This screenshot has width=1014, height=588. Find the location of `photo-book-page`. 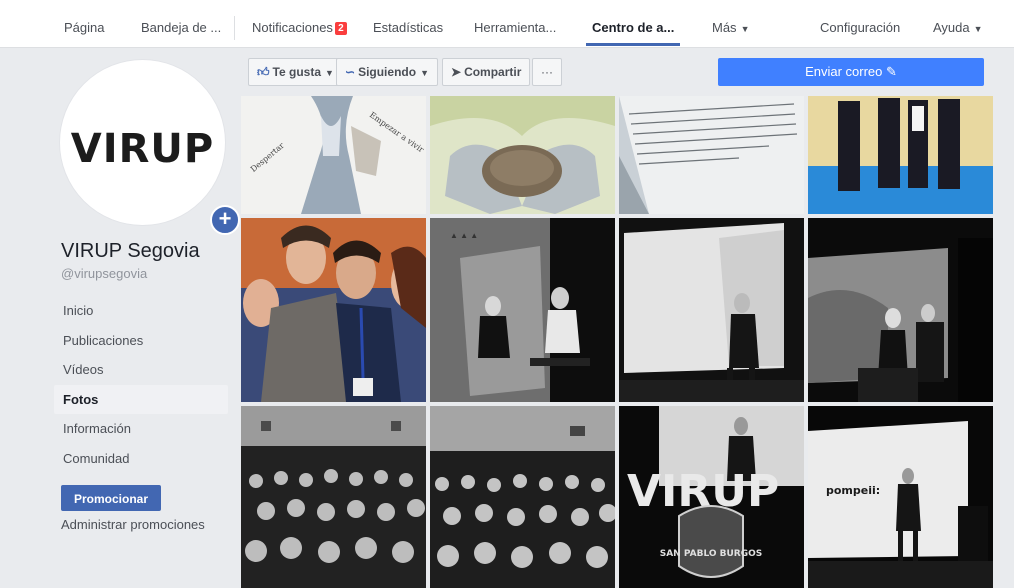

photo-book-page is located at coordinates (711, 155).